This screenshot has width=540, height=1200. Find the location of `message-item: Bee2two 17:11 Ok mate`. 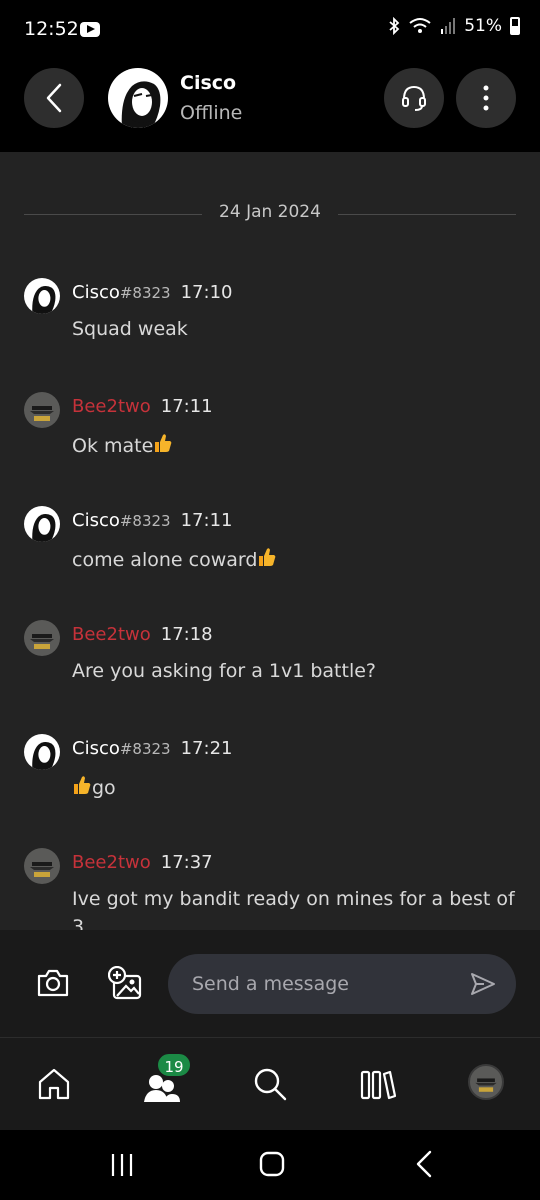

message-item: Bee2two 17:11 Ok mate is located at coordinates (274, 437).